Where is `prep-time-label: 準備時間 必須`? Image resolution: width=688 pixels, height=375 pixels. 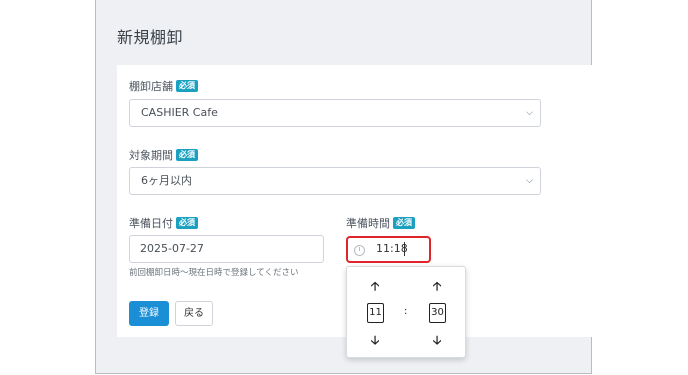 prep-time-label: 準備時間 必須 is located at coordinates (380, 223).